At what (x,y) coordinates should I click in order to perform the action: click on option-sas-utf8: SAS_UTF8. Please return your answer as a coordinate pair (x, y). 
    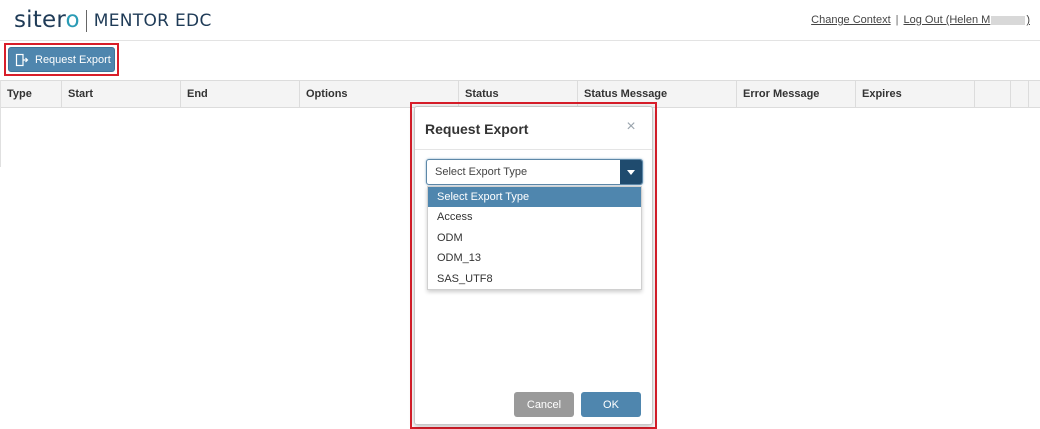
    Looking at the image, I should click on (534, 279).